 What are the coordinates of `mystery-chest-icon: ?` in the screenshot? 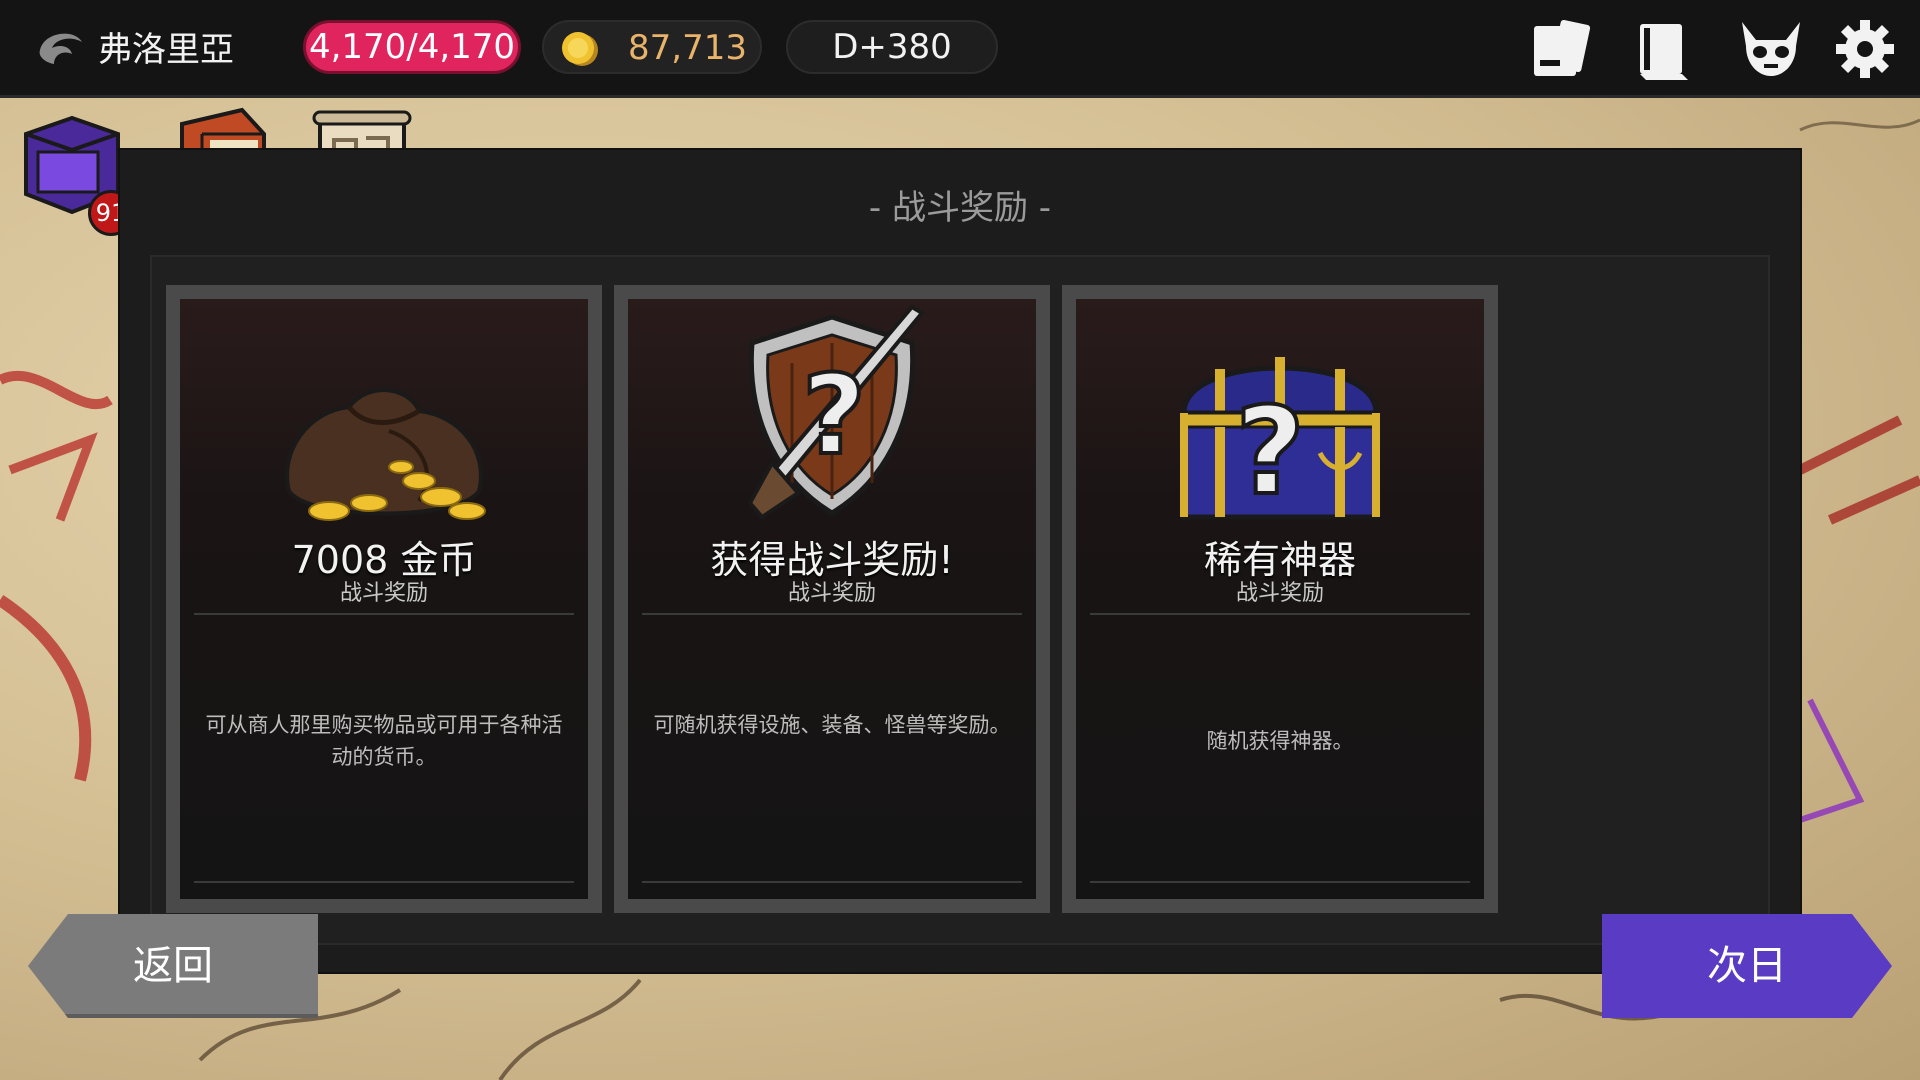 It's located at (1280, 440).